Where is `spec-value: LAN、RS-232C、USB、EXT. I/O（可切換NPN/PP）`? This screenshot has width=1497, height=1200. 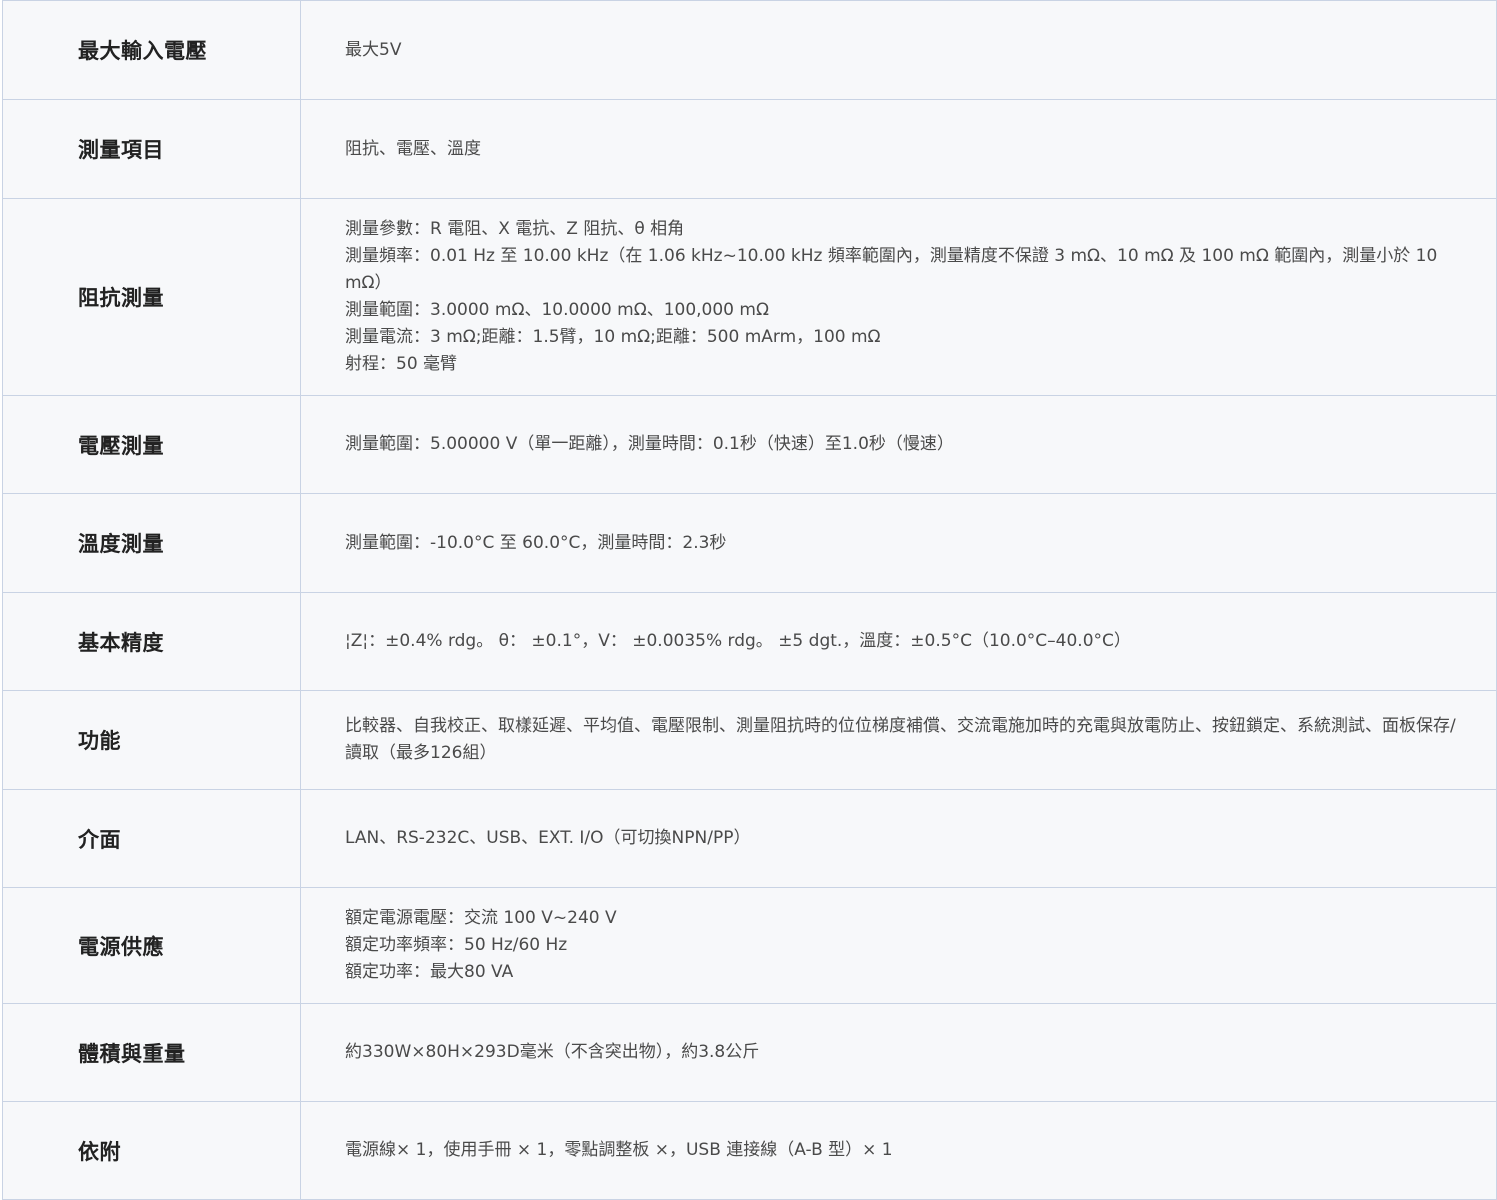
spec-value: LAN、RS-232C、USB、EXT. I/O（可切換NPN/PP） is located at coordinates (898, 838).